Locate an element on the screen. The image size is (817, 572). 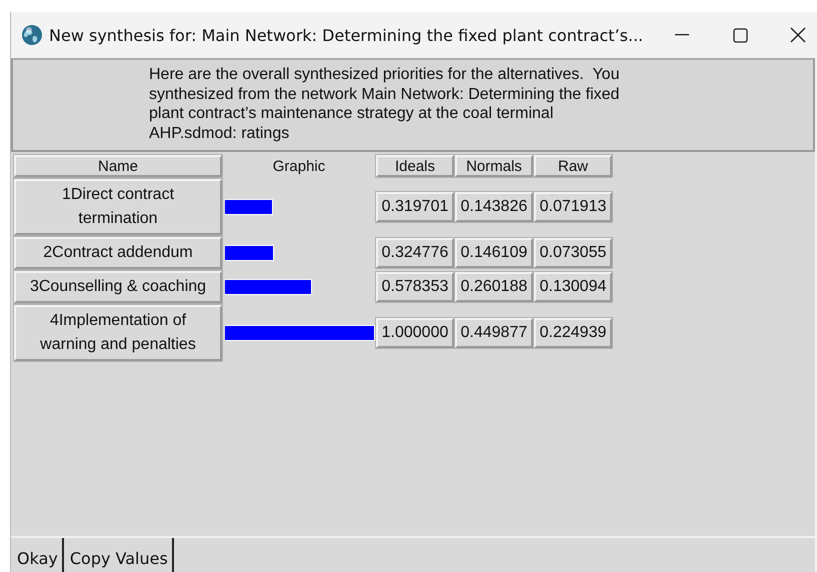
minimize-icon is located at coordinates (682, 35).